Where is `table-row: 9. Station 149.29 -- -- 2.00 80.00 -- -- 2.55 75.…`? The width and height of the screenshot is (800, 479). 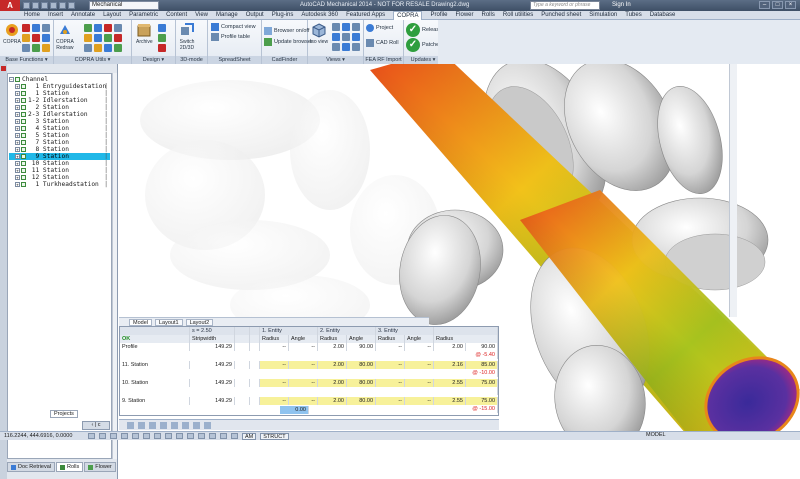 table-row: 9. Station 149.29 -- -- 2.00 80.00 -- -- 2.55 75.… is located at coordinates (309, 405).